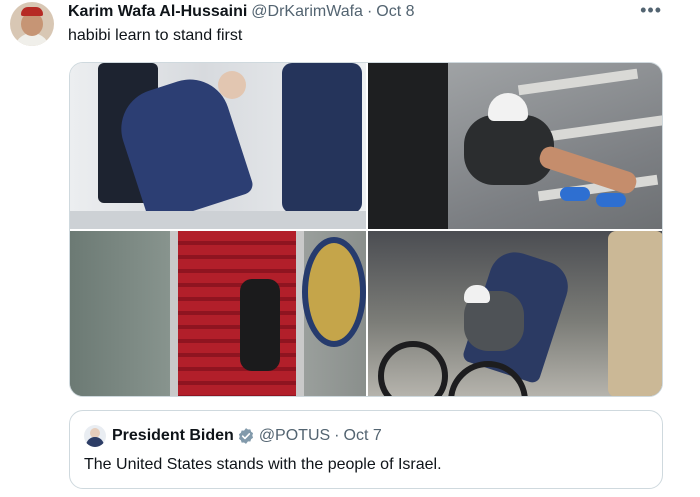  Describe the element at coordinates (32, 24) in the screenshot. I see `author-avatar` at that location.